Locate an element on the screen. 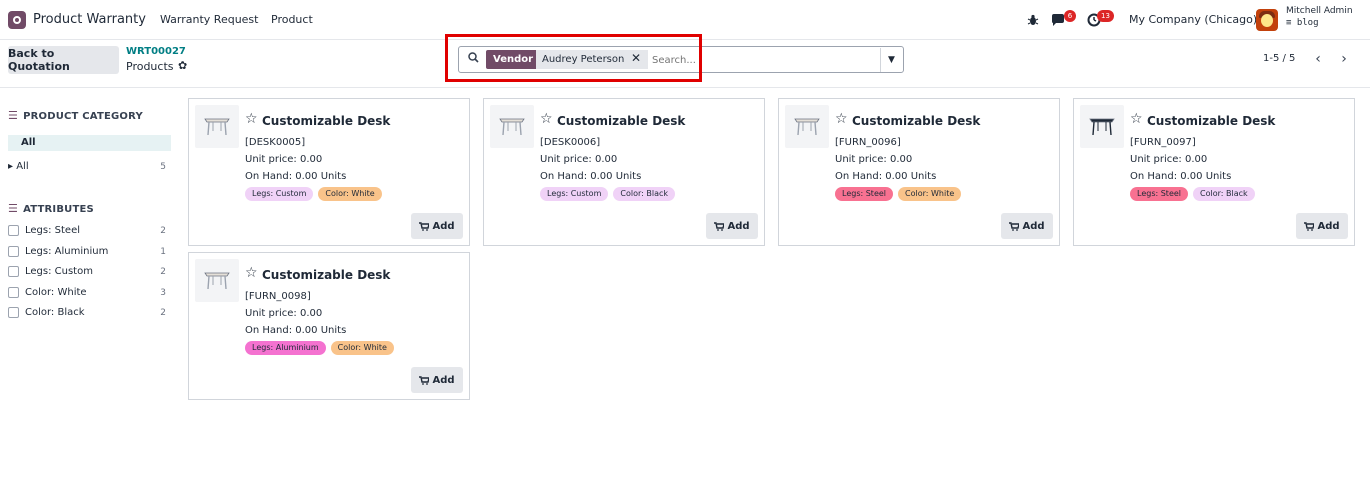 Image resolution: width=1370 pixels, height=502 pixels. attribute-tags: Legs: Custom Color: White is located at coordinates (313, 194).